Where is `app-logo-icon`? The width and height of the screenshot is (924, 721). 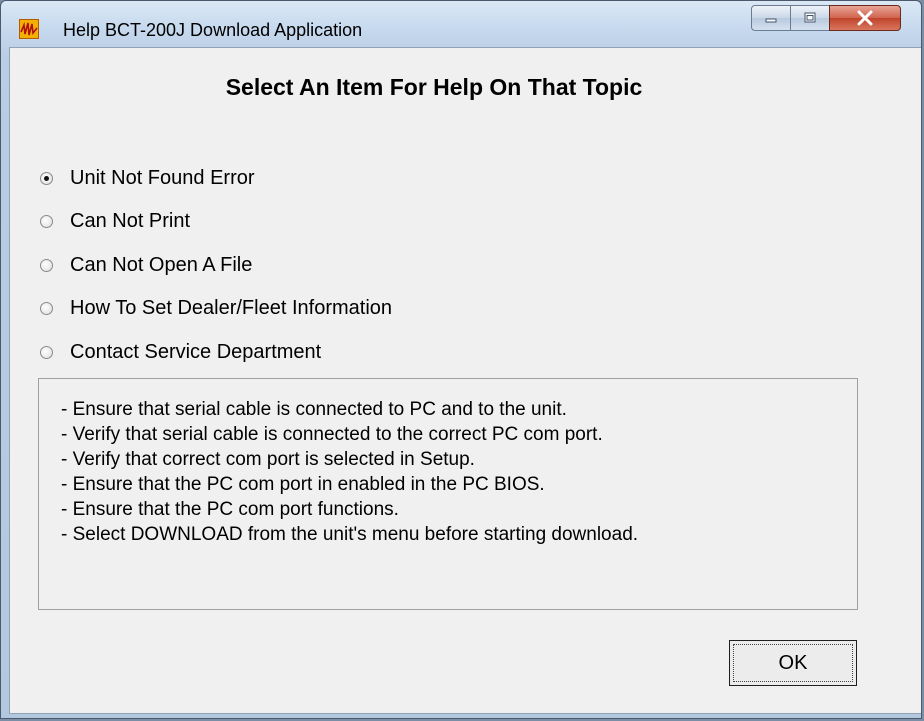
app-logo-icon is located at coordinates (29, 29).